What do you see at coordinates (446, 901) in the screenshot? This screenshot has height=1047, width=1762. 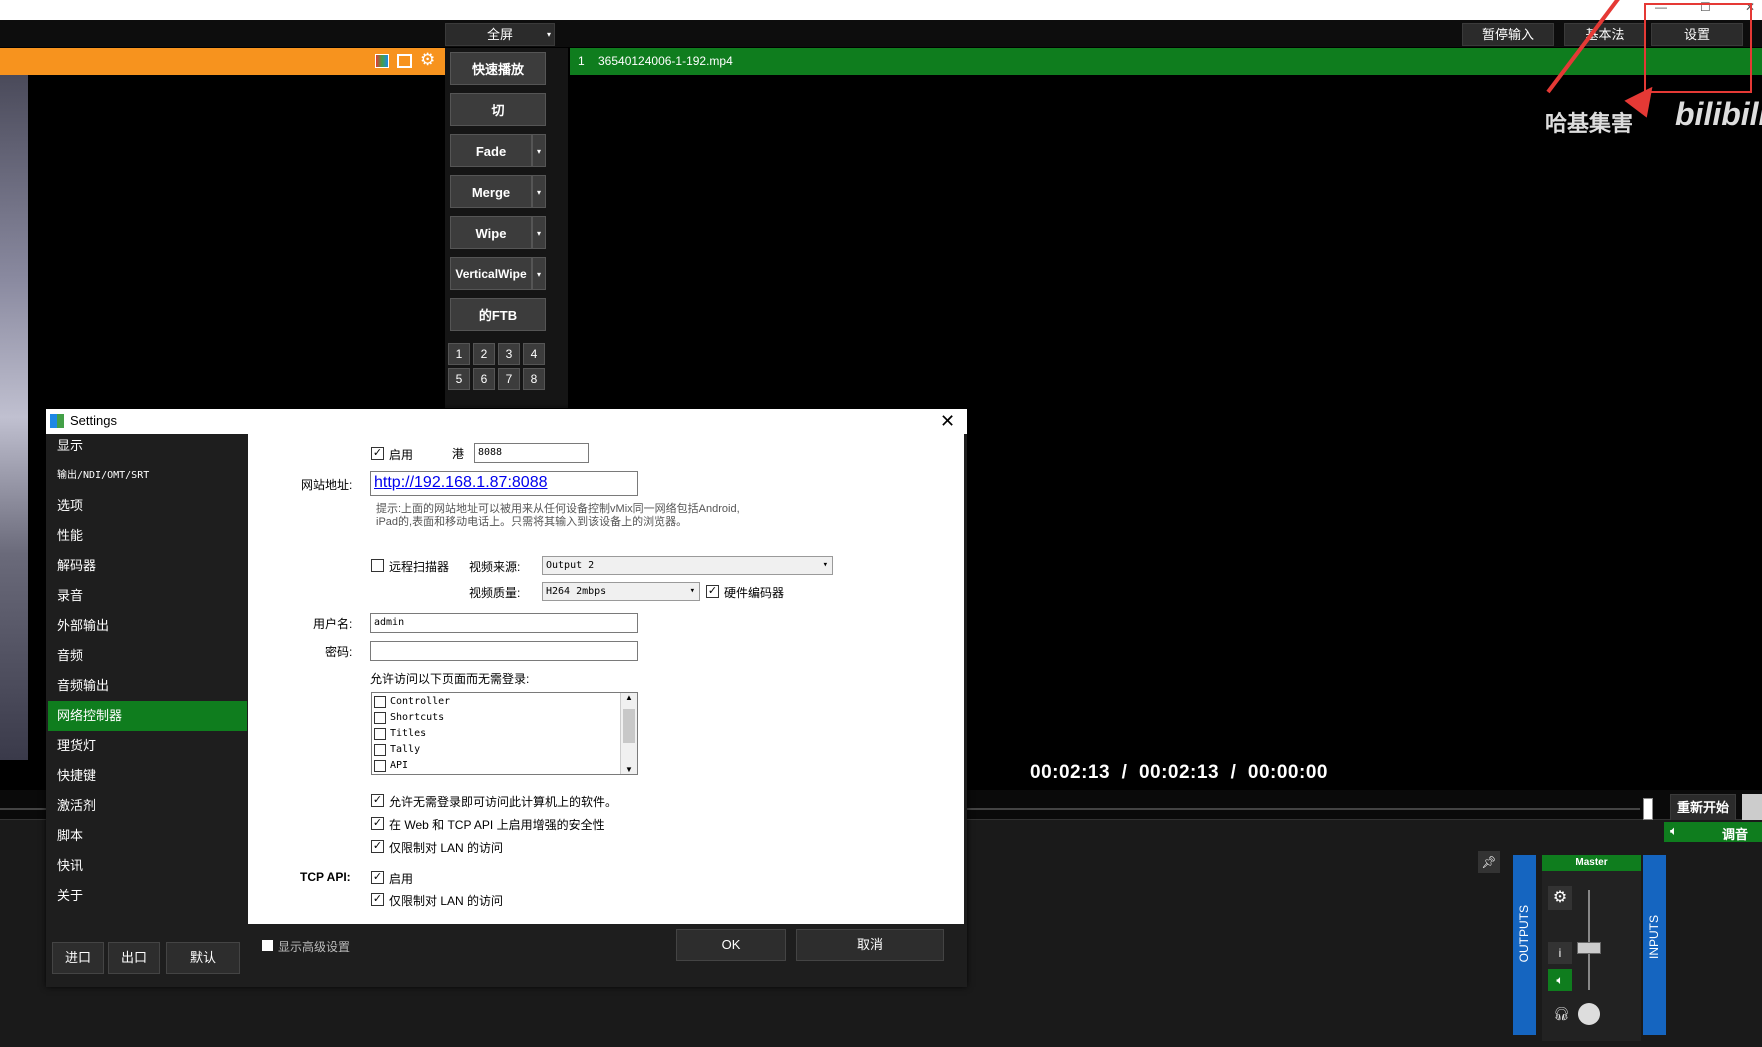 I see `tcp-lan-label: 仅限制对 LAN 的访问` at bounding box center [446, 901].